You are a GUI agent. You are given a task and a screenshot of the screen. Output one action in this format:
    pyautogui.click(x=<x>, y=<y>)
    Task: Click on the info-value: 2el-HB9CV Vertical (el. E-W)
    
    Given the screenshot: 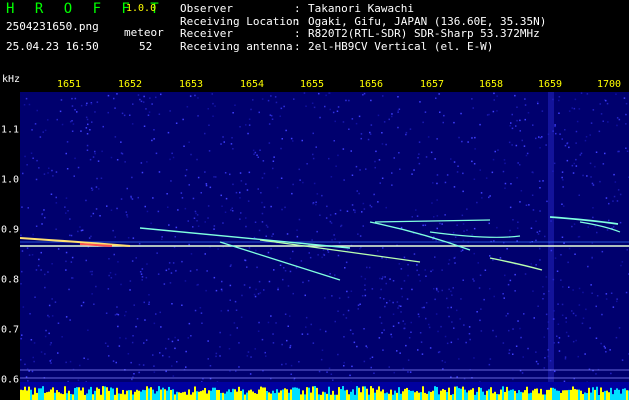 What is the action you would take?
    pyautogui.click(x=401, y=46)
    